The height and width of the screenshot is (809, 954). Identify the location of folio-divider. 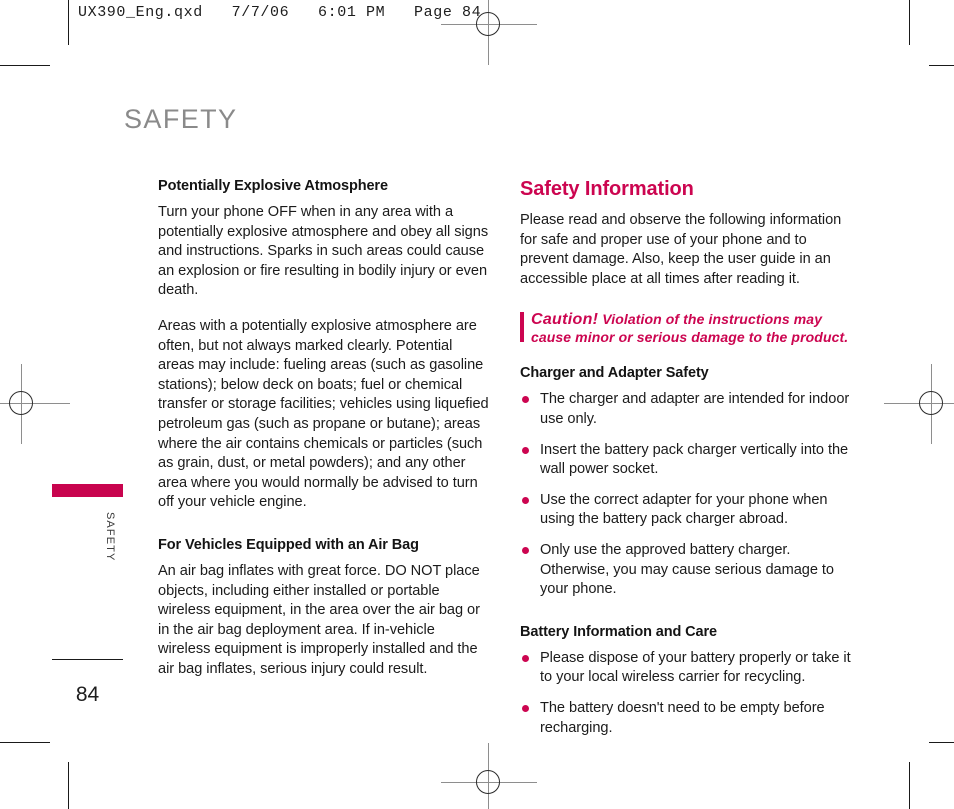
(87, 659).